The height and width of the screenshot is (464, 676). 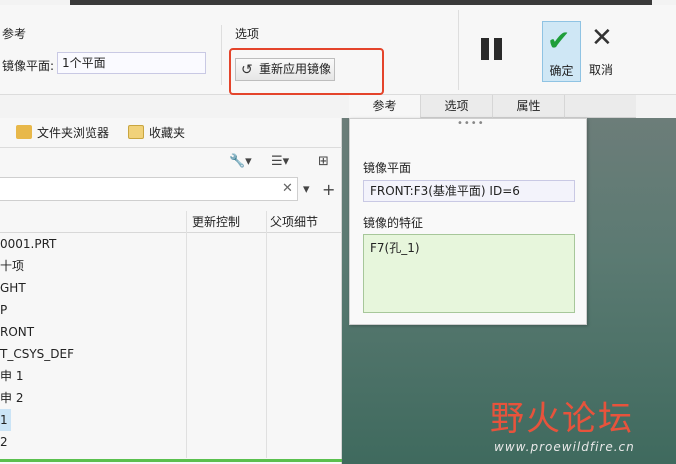 What do you see at coordinates (561, 71) in the screenshot?
I see `ok-label: 确定` at bounding box center [561, 71].